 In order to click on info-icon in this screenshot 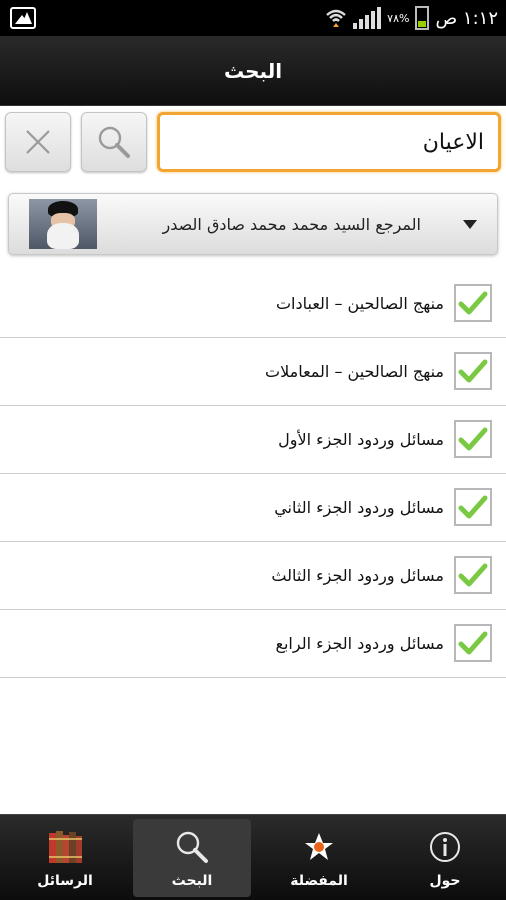, I will do `click(445, 847)`.